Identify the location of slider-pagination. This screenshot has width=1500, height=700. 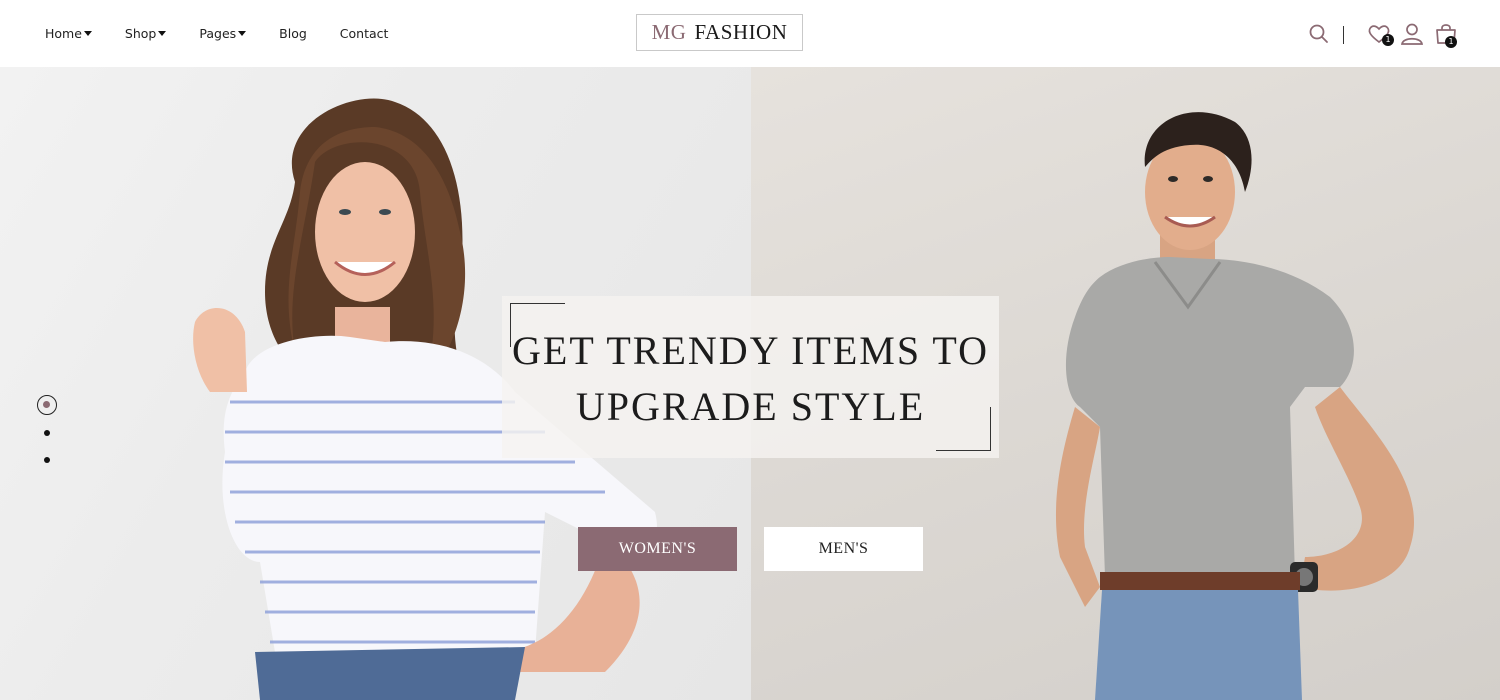
(48, 434).